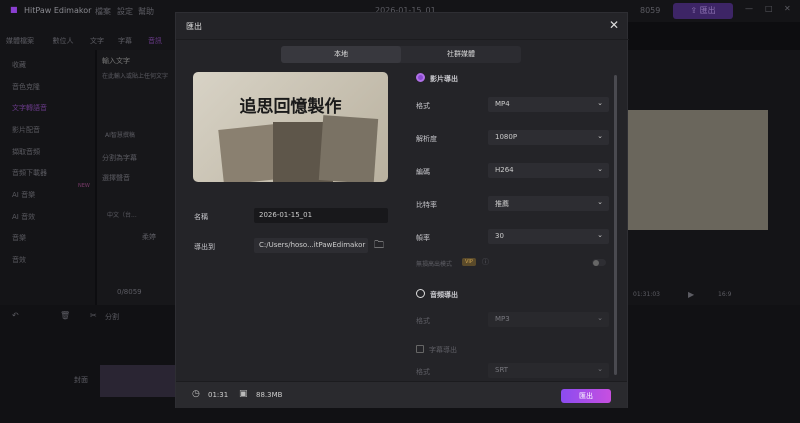 This screenshot has width=800, height=423. I want to click on aspect-ratio-select: 16:9, so click(724, 294).